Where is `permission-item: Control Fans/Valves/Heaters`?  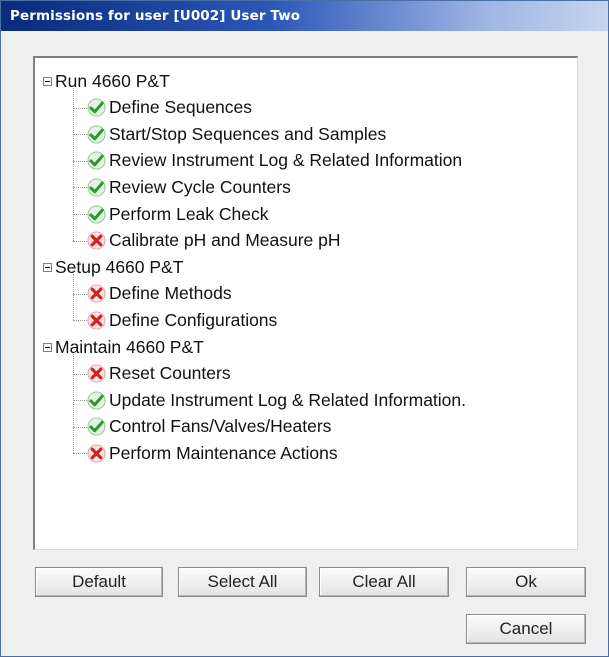 permission-item: Control Fans/Valves/Heaters is located at coordinates (209, 427).